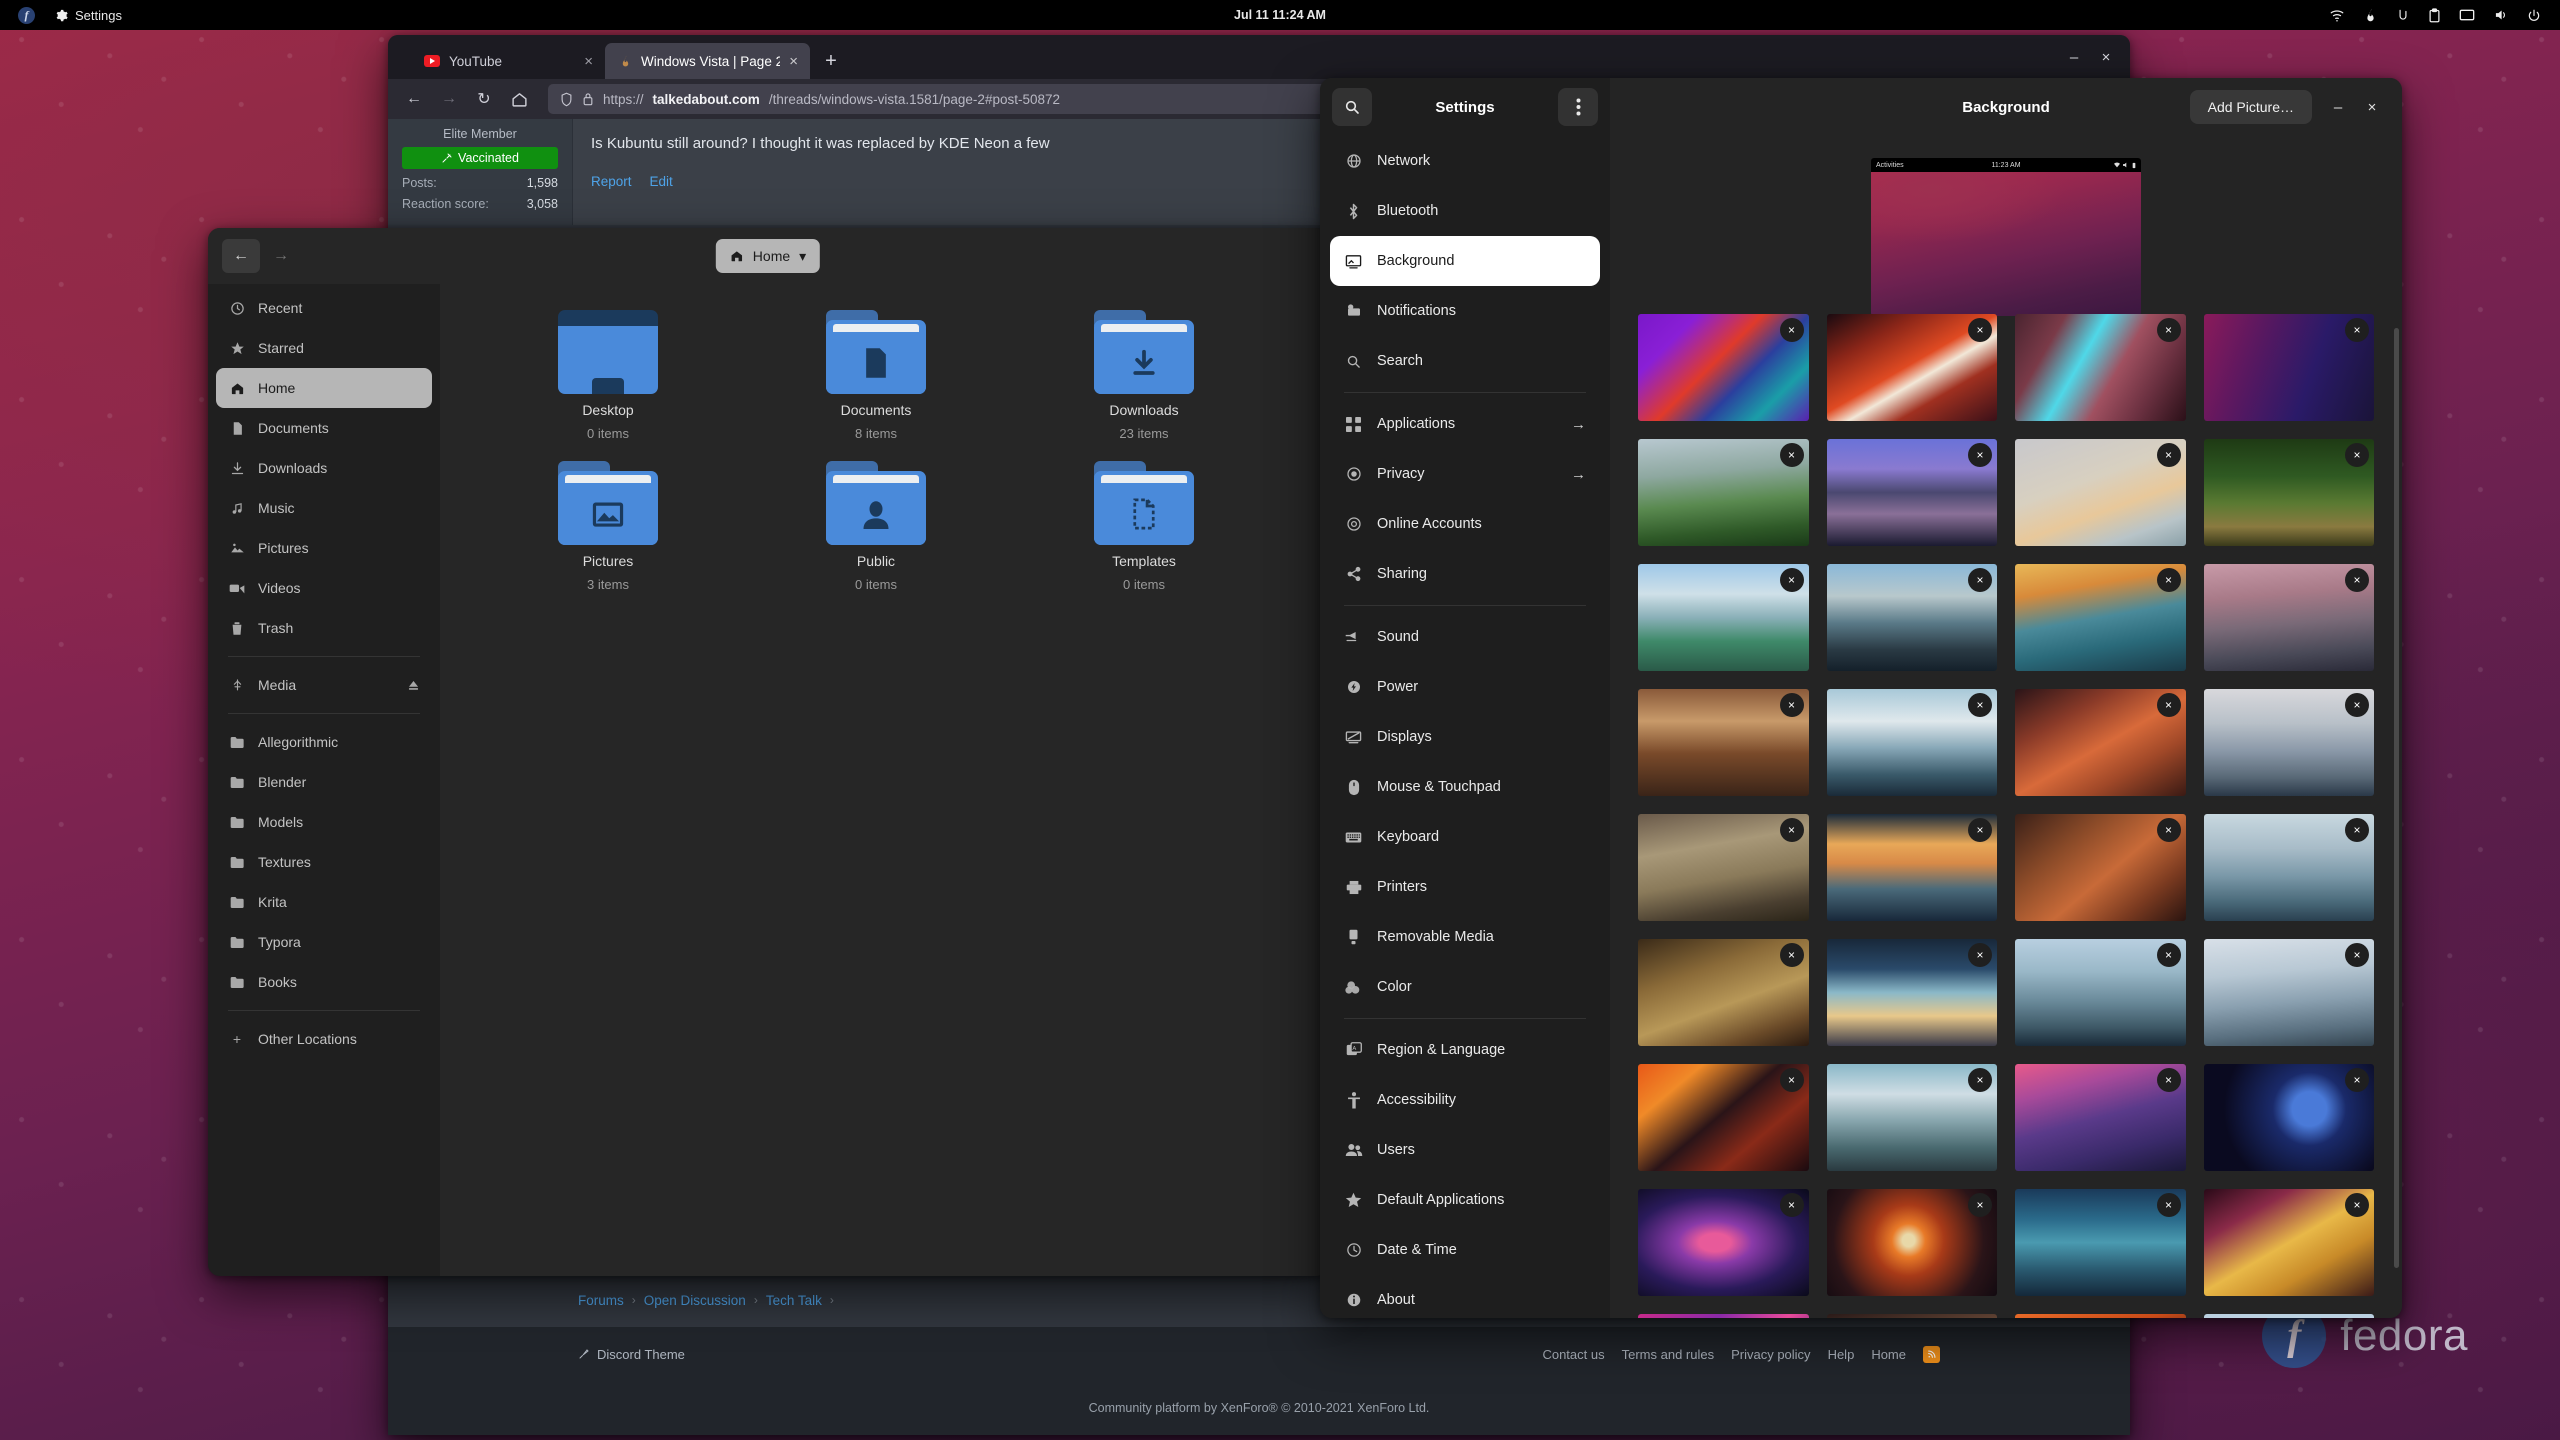 The image size is (2560, 1440). What do you see at coordinates (1465, 474) in the screenshot?
I see `sidebar-item-privacy: Privacy →` at bounding box center [1465, 474].